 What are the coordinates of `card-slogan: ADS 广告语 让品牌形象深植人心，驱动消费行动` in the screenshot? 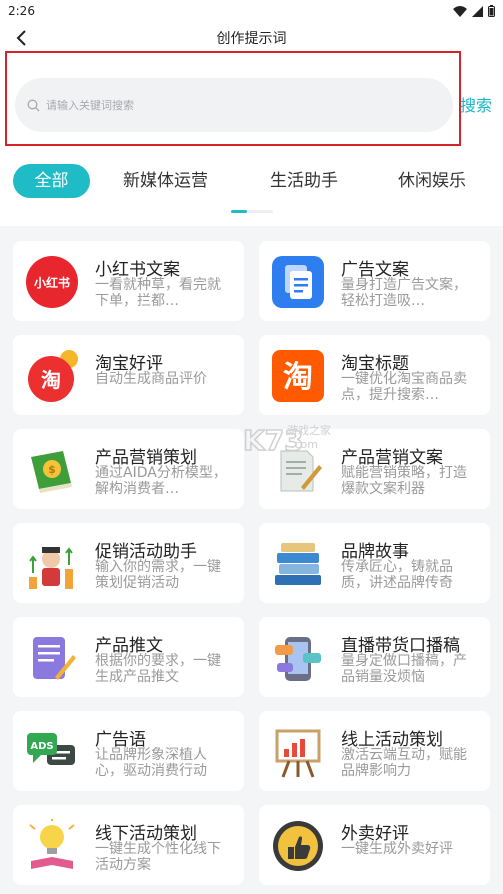 It's located at (128, 751).